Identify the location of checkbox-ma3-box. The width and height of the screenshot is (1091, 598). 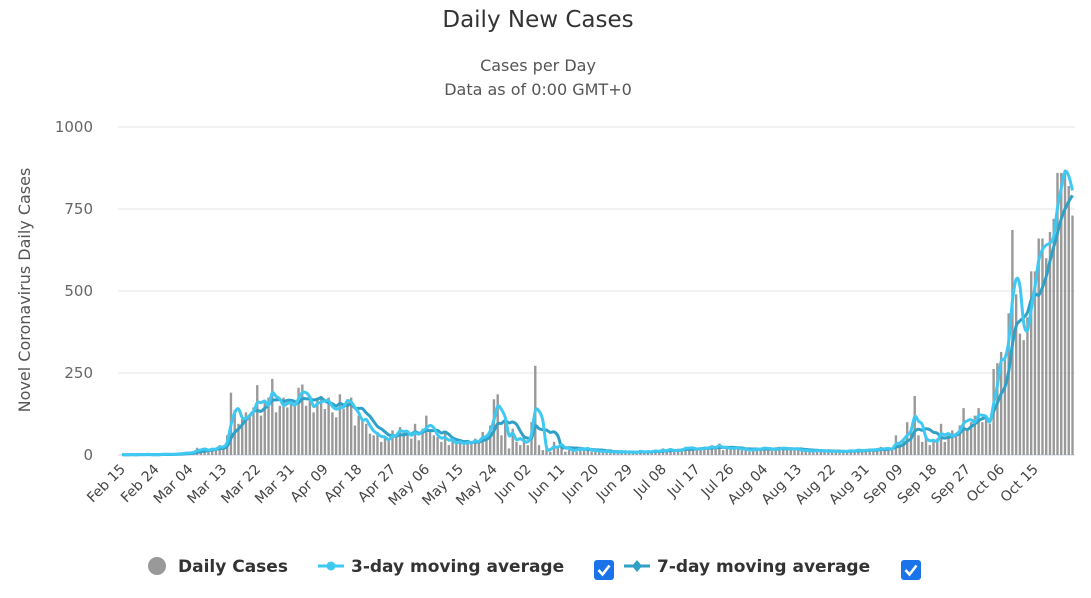
(604, 570).